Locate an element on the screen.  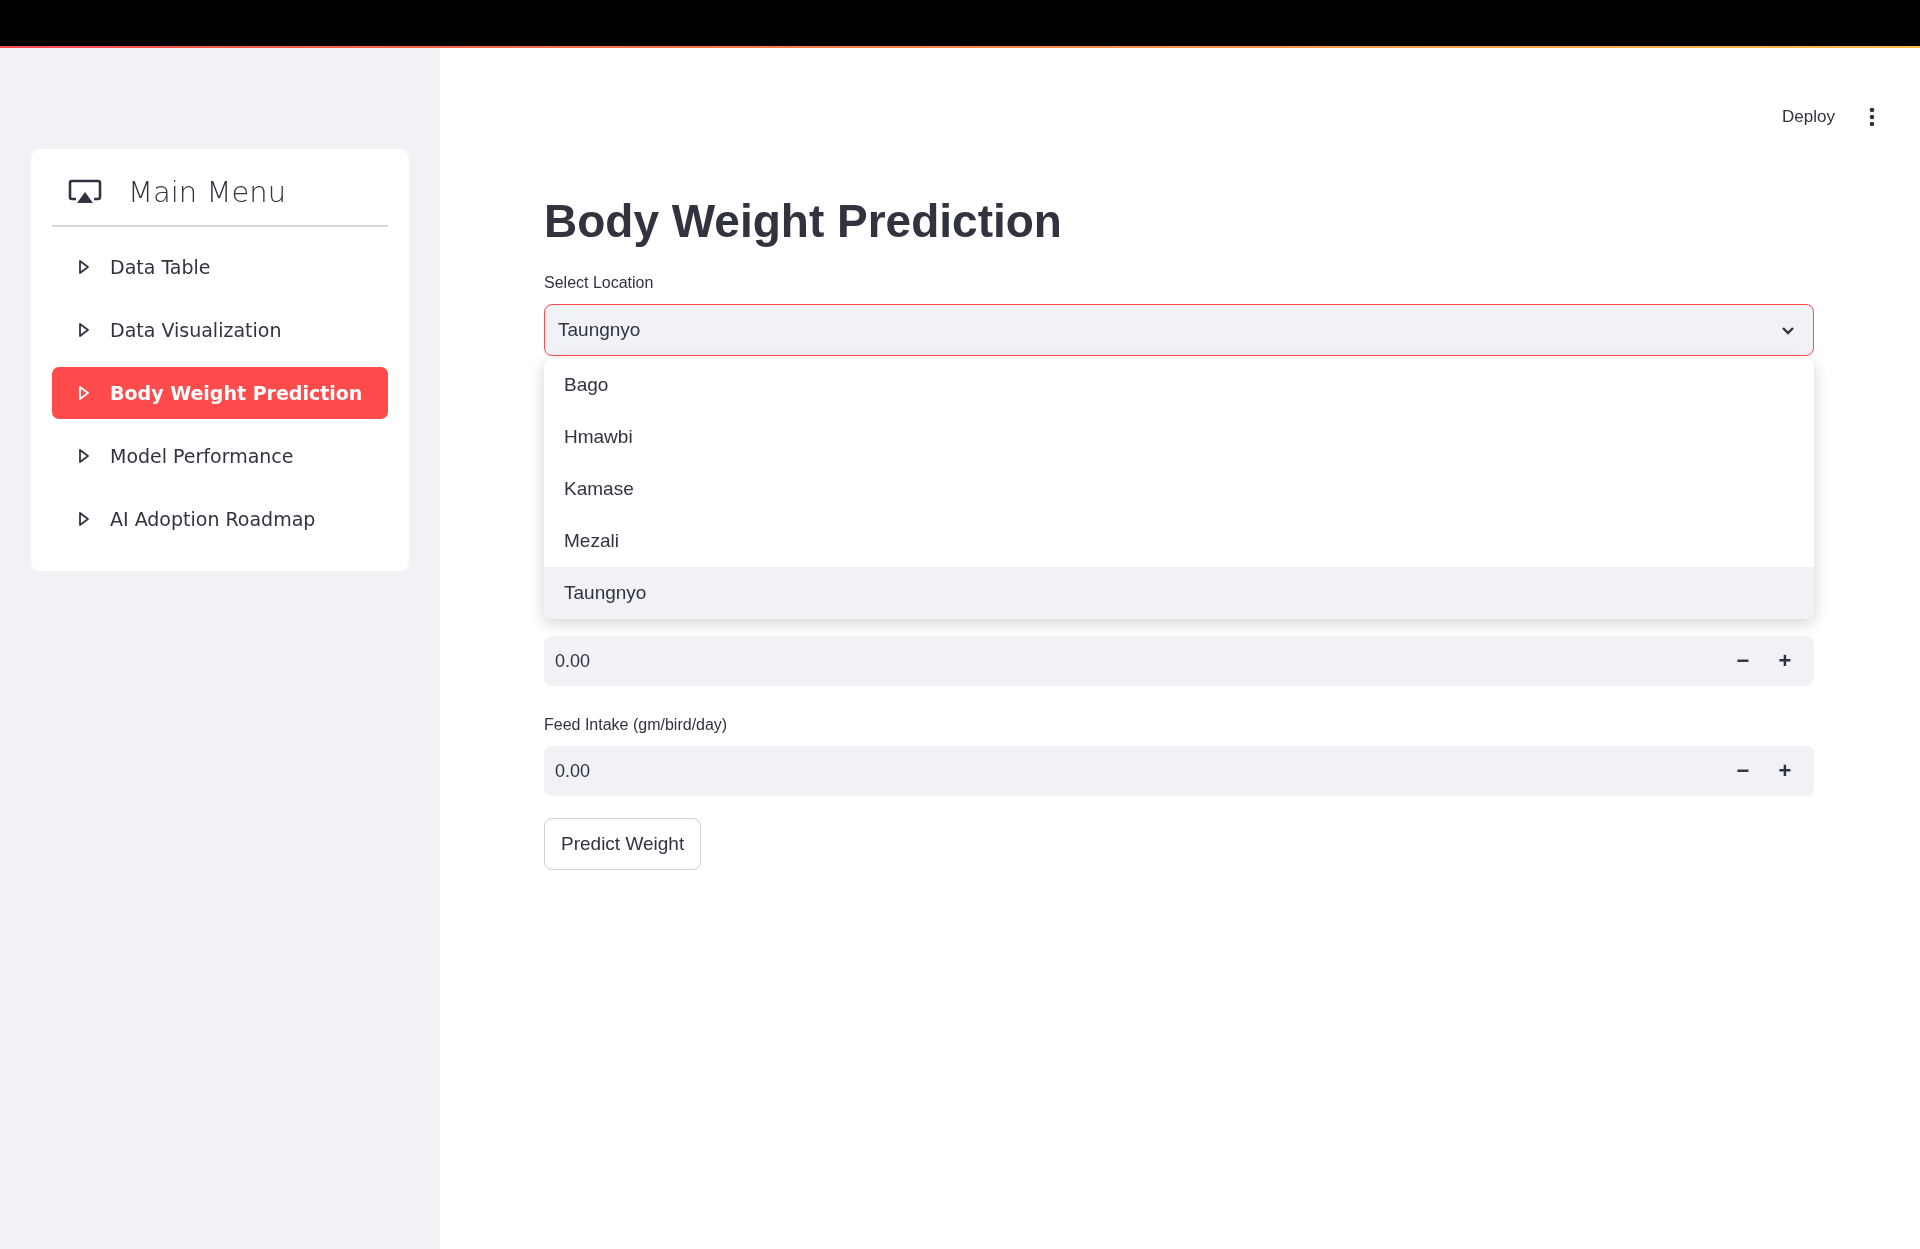
field-label: Select Location is located at coordinates (599, 283).